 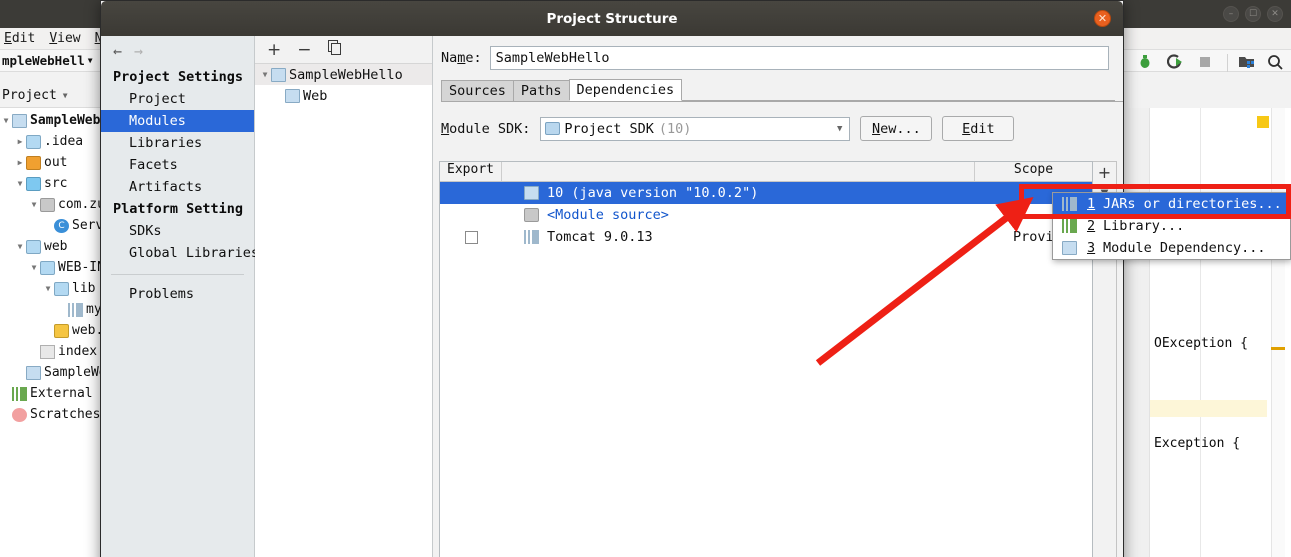 I want to click on jar-icon, so click(x=75, y=309).